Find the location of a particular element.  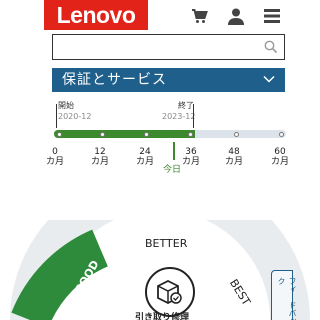

start-marker is located at coordinates (56, 116).